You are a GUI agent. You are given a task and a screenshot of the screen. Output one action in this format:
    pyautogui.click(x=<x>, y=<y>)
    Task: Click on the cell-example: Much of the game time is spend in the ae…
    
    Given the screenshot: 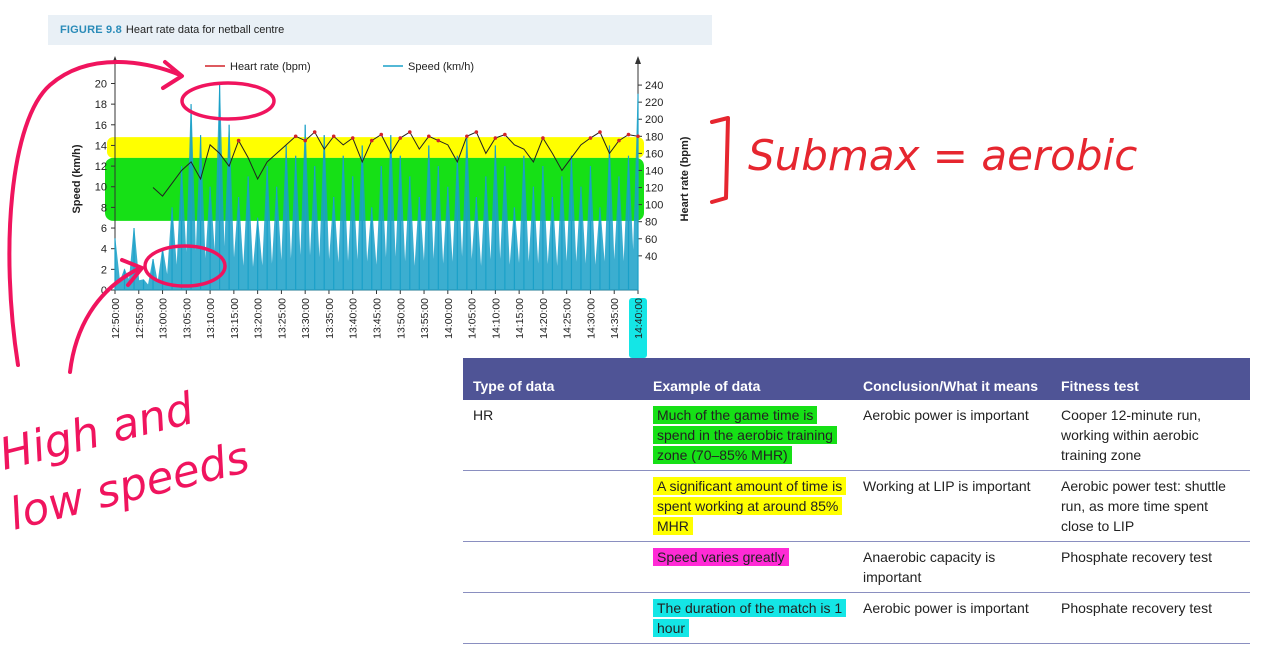 What is the action you would take?
    pyautogui.click(x=748, y=435)
    